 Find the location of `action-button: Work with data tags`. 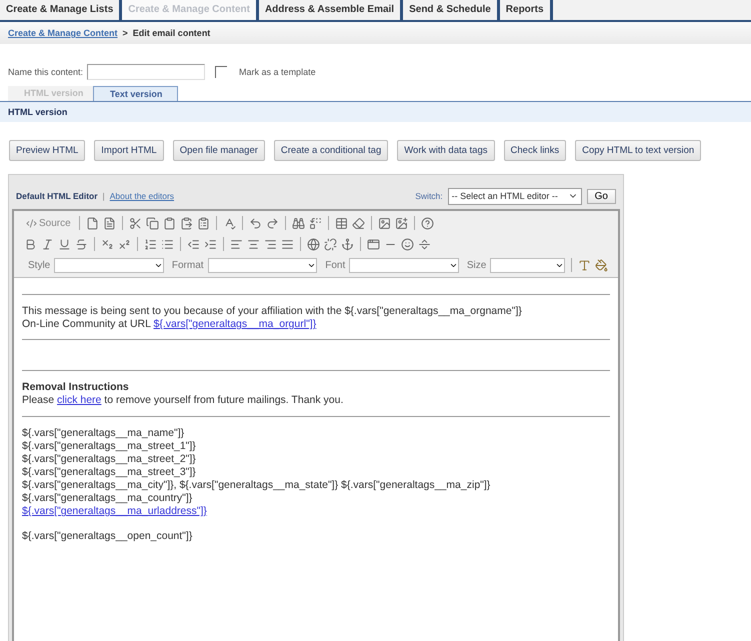

action-button: Work with data tags is located at coordinates (446, 150).